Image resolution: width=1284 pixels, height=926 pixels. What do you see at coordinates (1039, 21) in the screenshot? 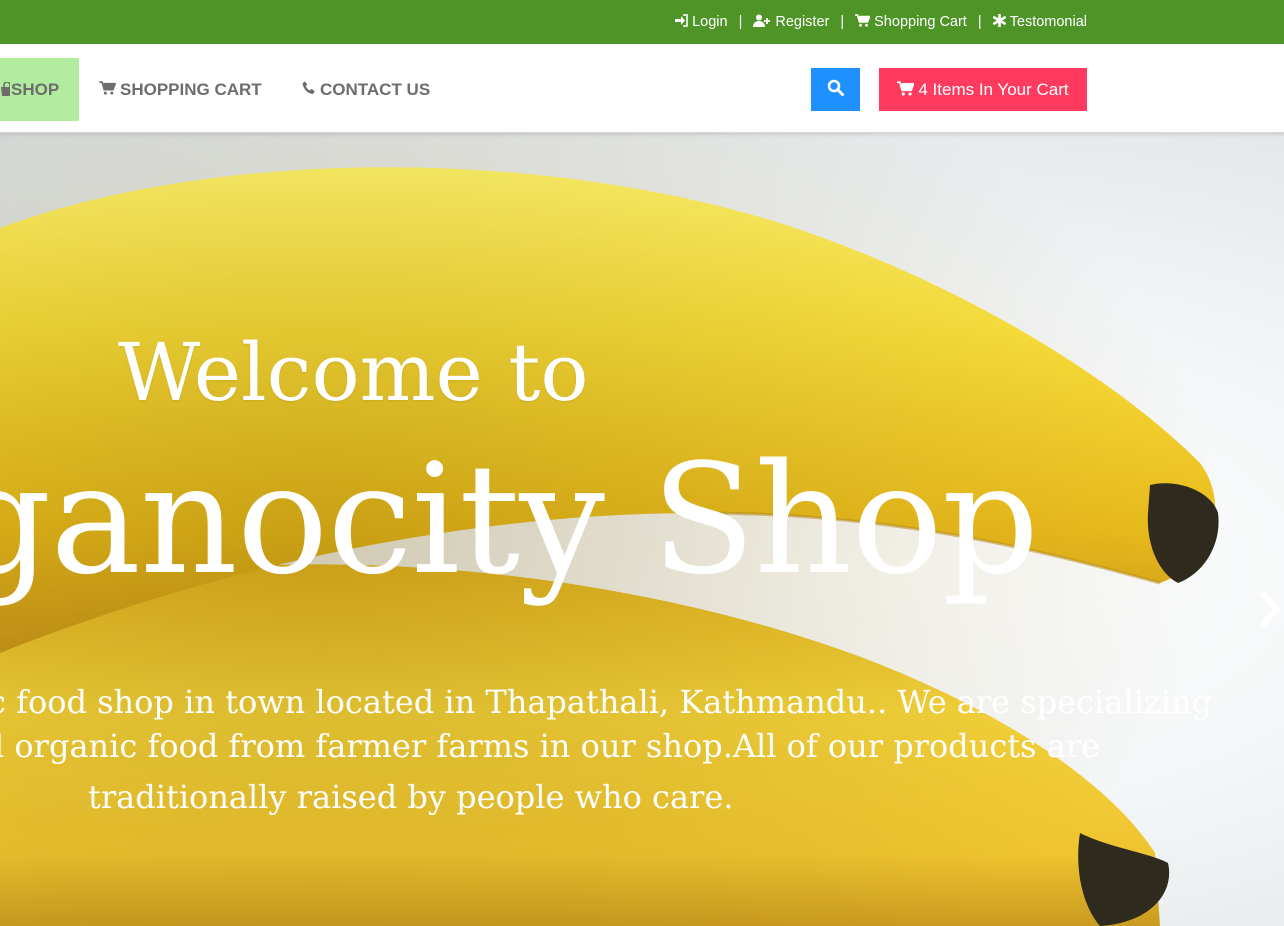
I see `testimonial-link: Testomonial` at bounding box center [1039, 21].